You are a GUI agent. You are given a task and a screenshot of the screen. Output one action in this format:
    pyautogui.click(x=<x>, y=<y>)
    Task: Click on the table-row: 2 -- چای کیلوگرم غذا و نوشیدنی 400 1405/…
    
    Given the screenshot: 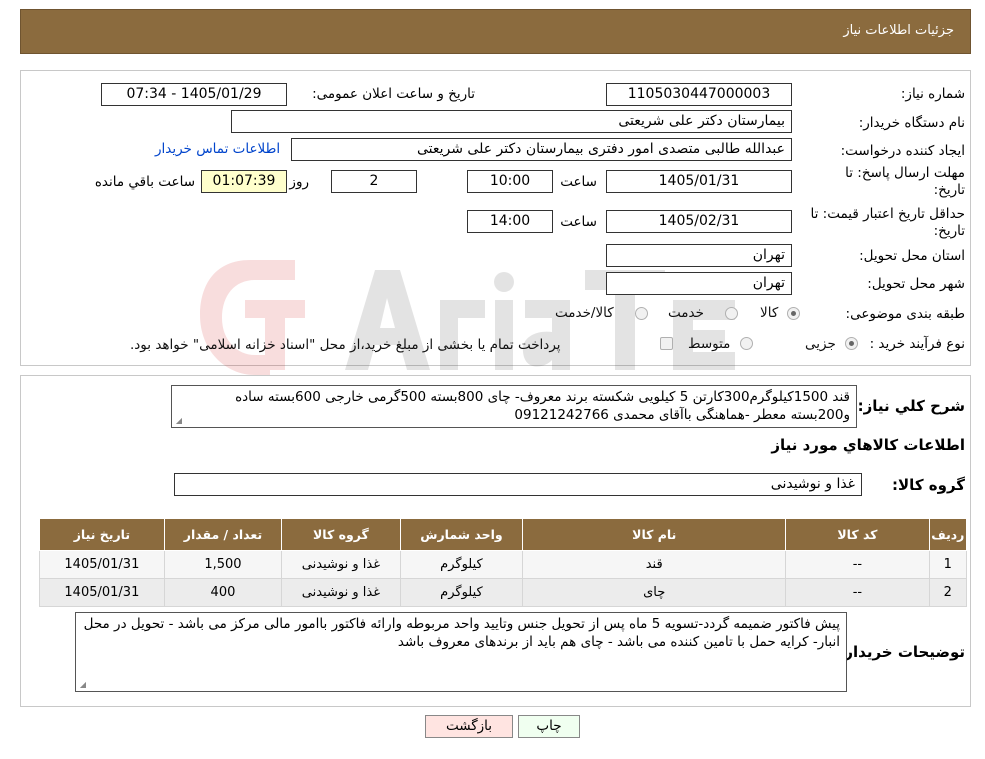 What is the action you would take?
    pyautogui.click(x=503, y=592)
    